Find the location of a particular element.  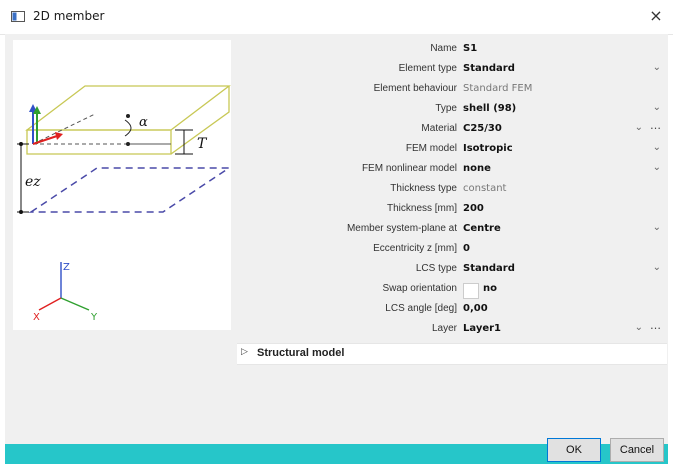

property-label: Name is located at coordinates (443, 48).